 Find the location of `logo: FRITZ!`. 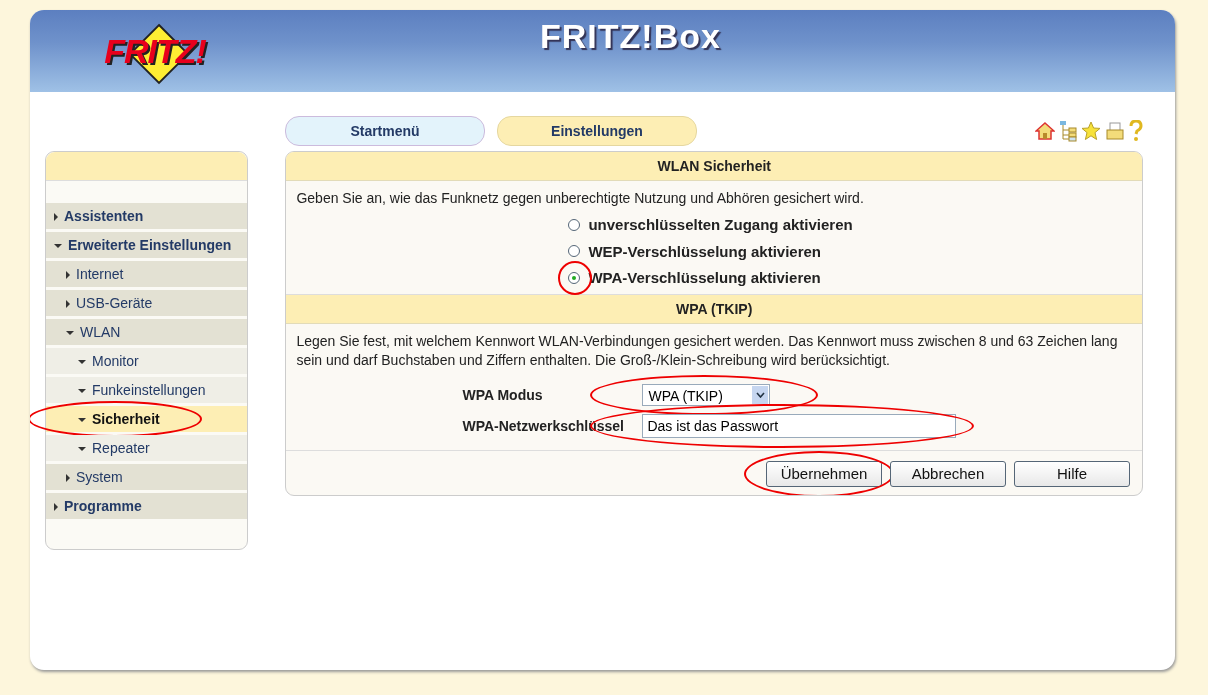

logo: FRITZ! is located at coordinates (155, 51).